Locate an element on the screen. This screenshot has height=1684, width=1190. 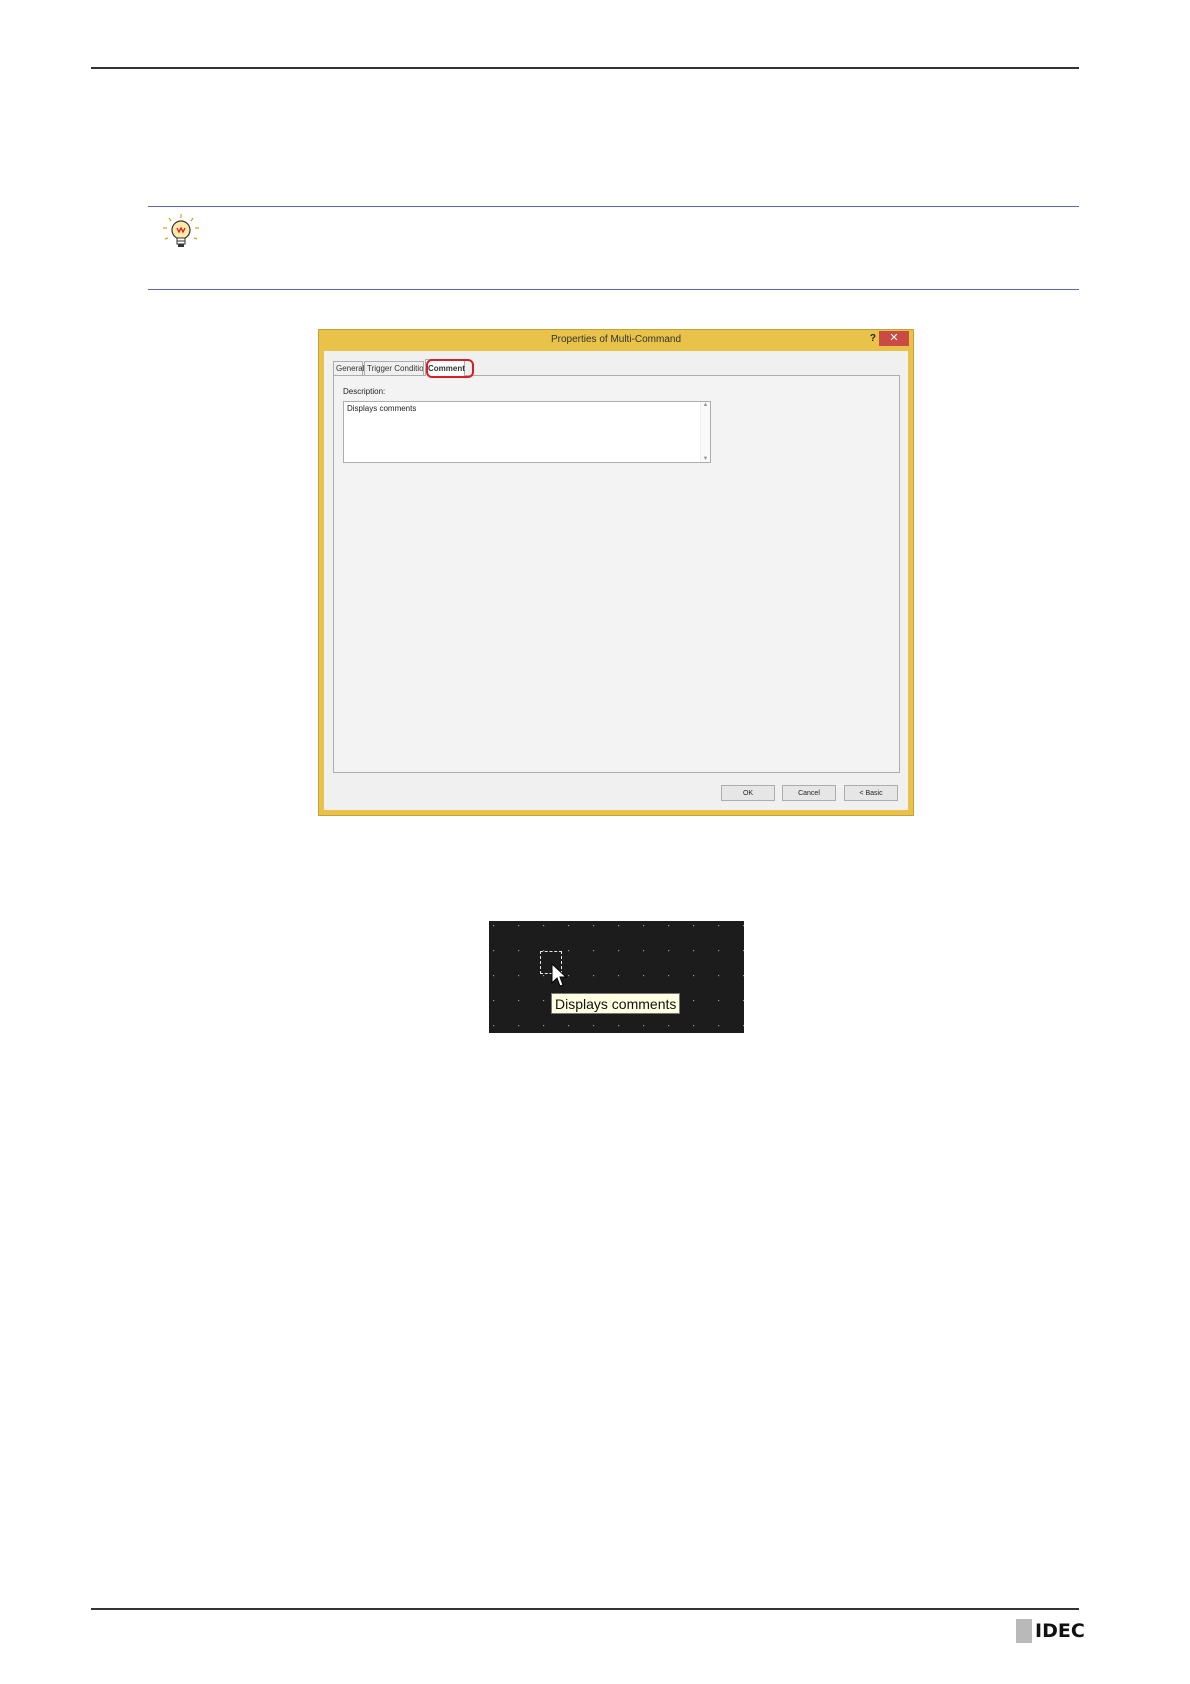
close-button: ✕ is located at coordinates (894, 338).